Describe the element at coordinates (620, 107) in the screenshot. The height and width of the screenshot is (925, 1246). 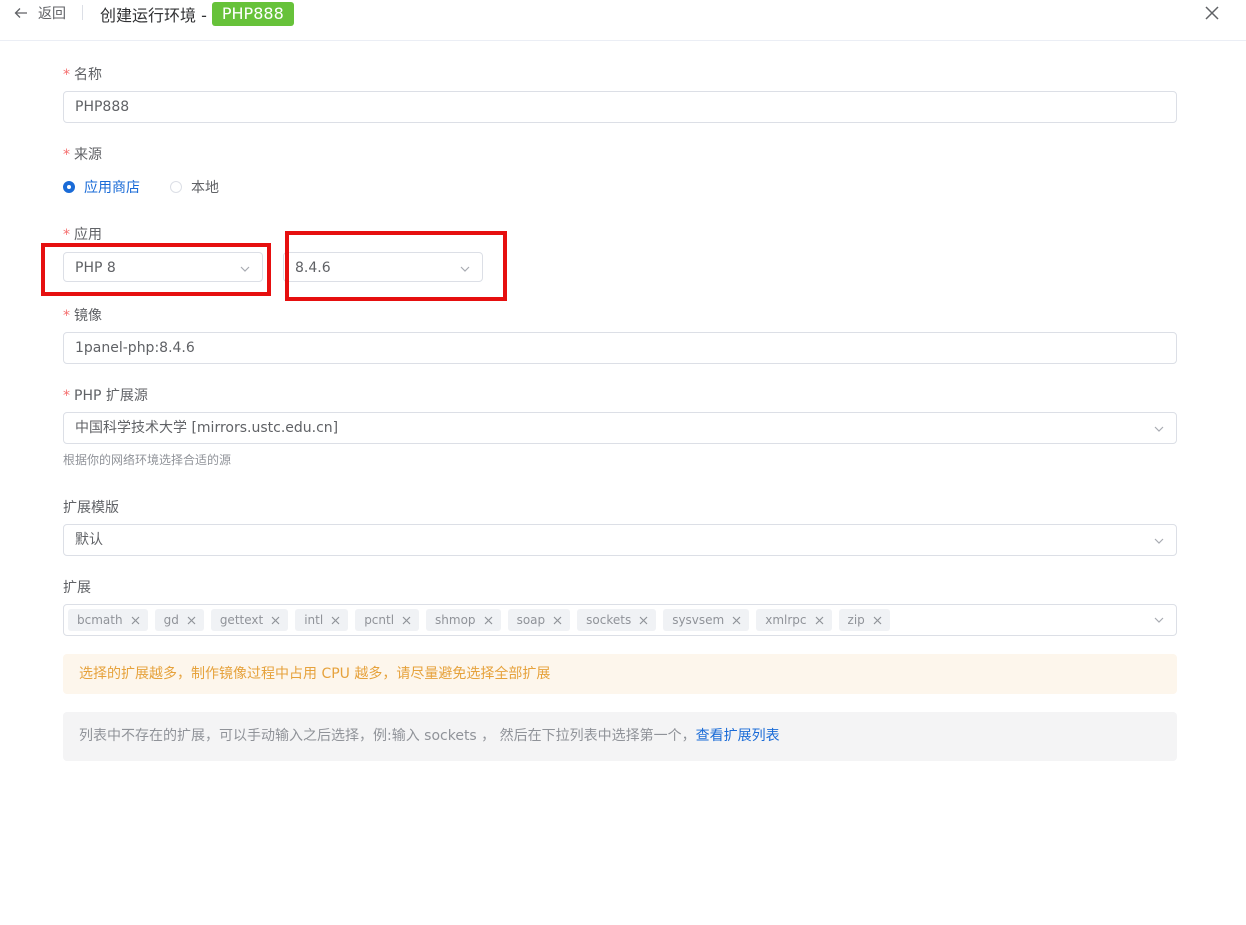
I see `name-input: PHP888` at that location.